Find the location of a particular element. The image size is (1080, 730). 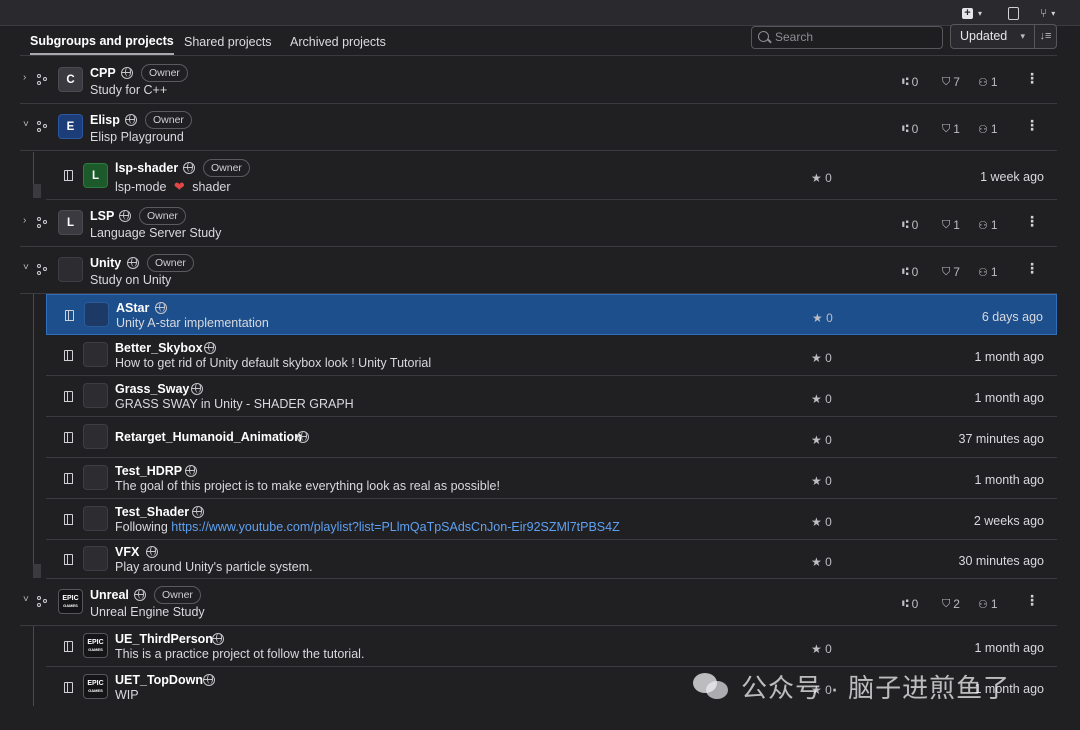

new-menu-button: + ▾ is located at coordinates (972, 13).